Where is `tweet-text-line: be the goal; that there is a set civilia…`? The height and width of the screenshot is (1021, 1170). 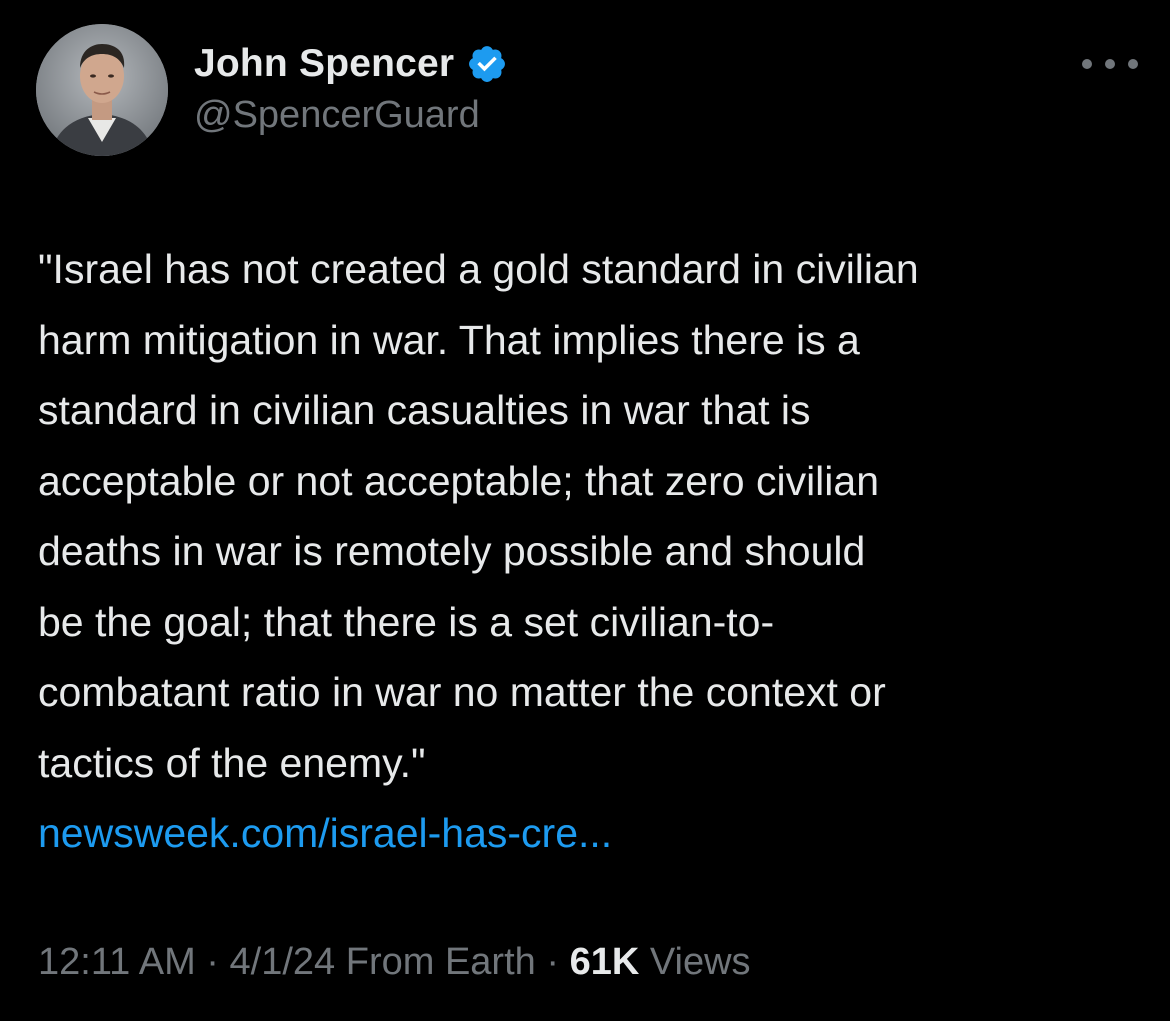
tweet-text-line: be the goal; that there is a set civilia… is located at coordinates (406, 621).